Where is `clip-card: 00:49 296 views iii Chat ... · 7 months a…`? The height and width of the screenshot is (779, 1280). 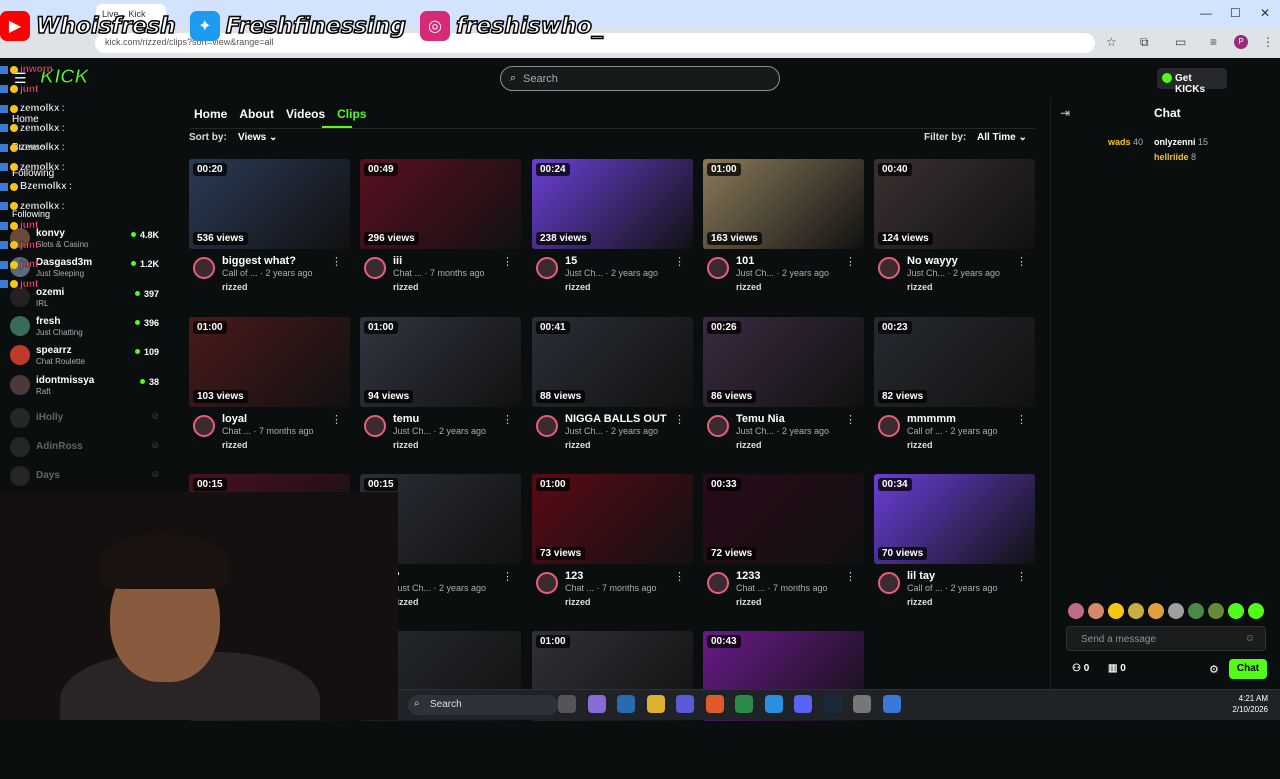 clip-card: 00:49 296 views iii Chat ... · 7 months a… is located at coordinates (440, 233).